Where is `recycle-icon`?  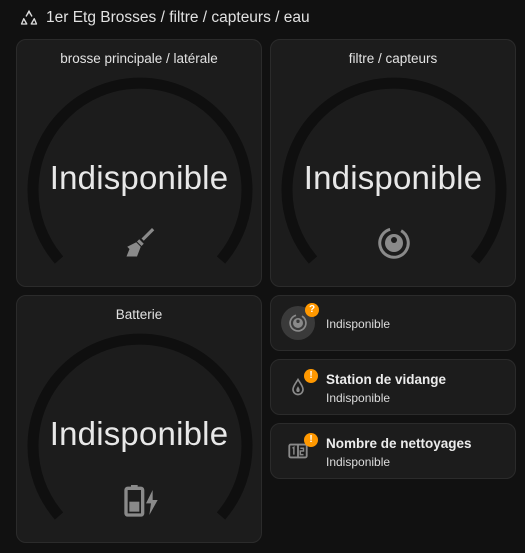
recycle-icon is located at coordinates (29, 18).